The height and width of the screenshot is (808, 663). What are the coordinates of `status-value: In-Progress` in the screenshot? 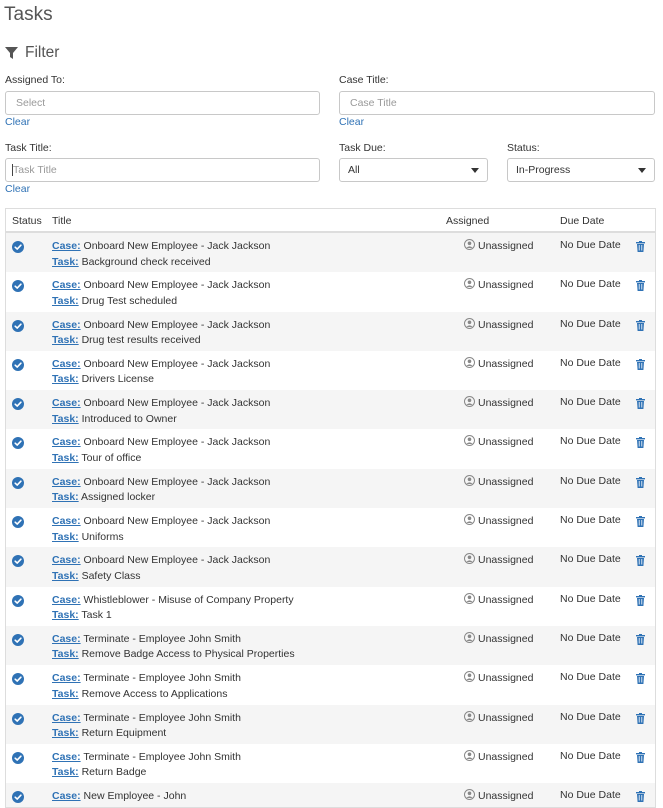 It's located at (543, 170).